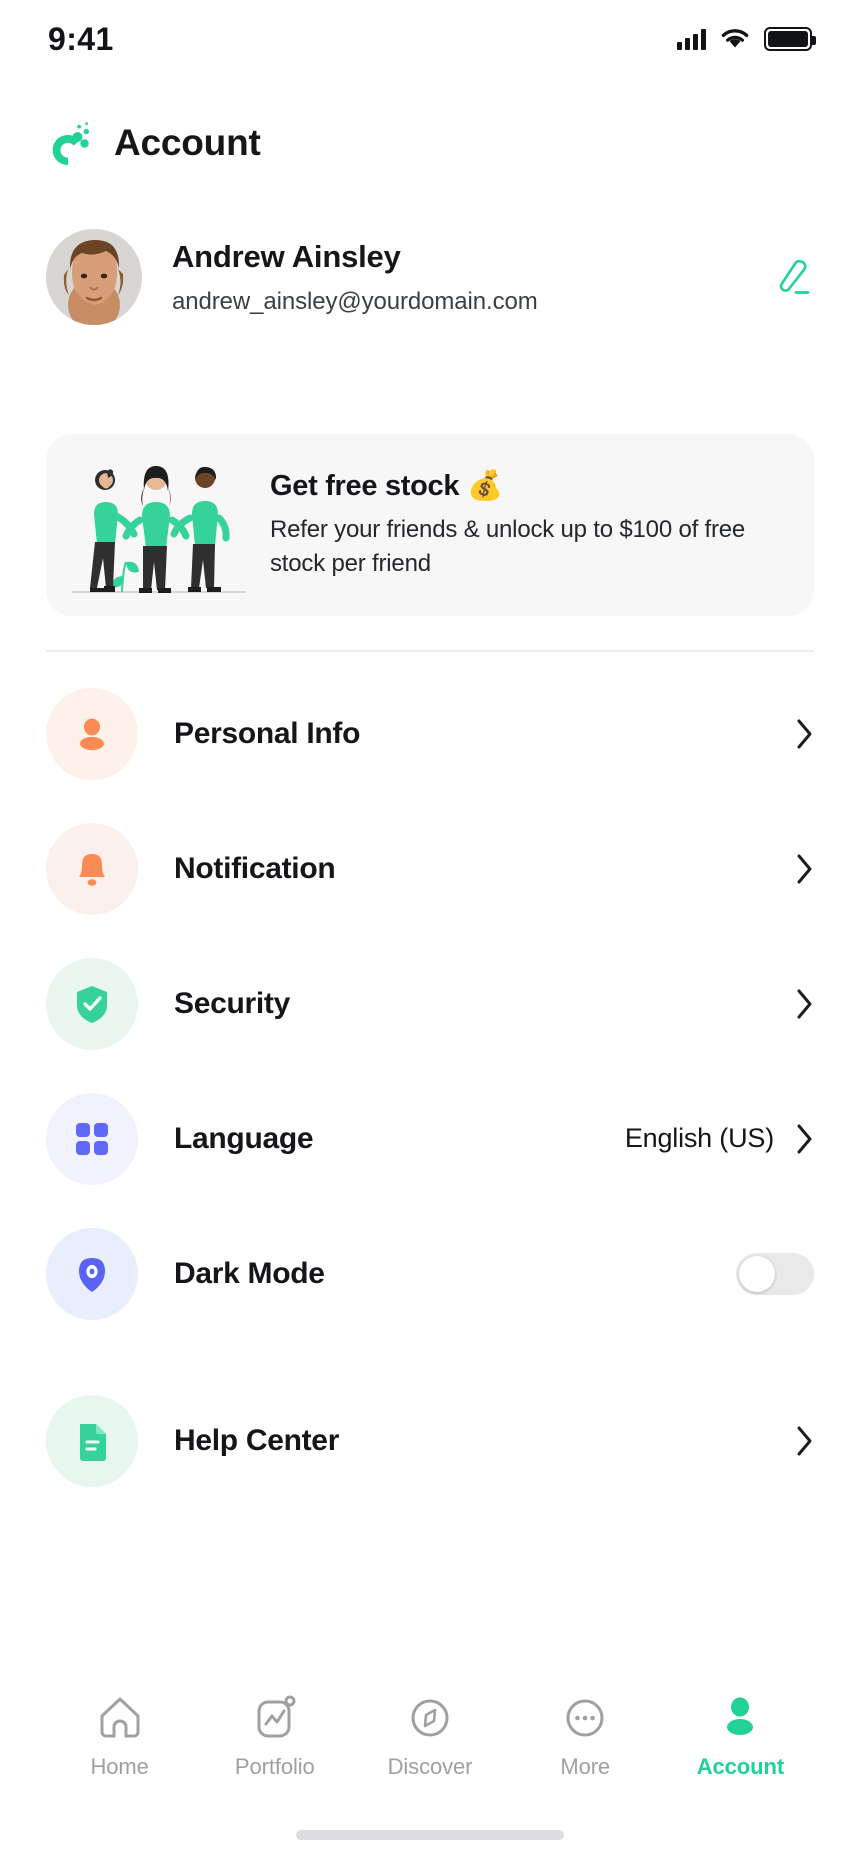 This screenshot has width=860, height=1864. Describe the element at coordinates (187, 142) in the screenshot. I see `page-title: Account` at that location.